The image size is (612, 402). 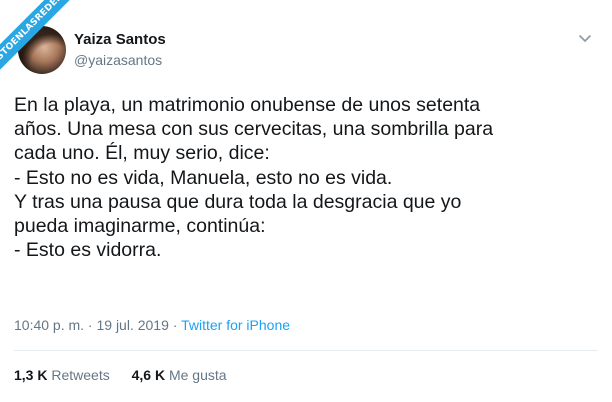 I want to click on likes-count: 4,6 K, so click(x=148, y=375).